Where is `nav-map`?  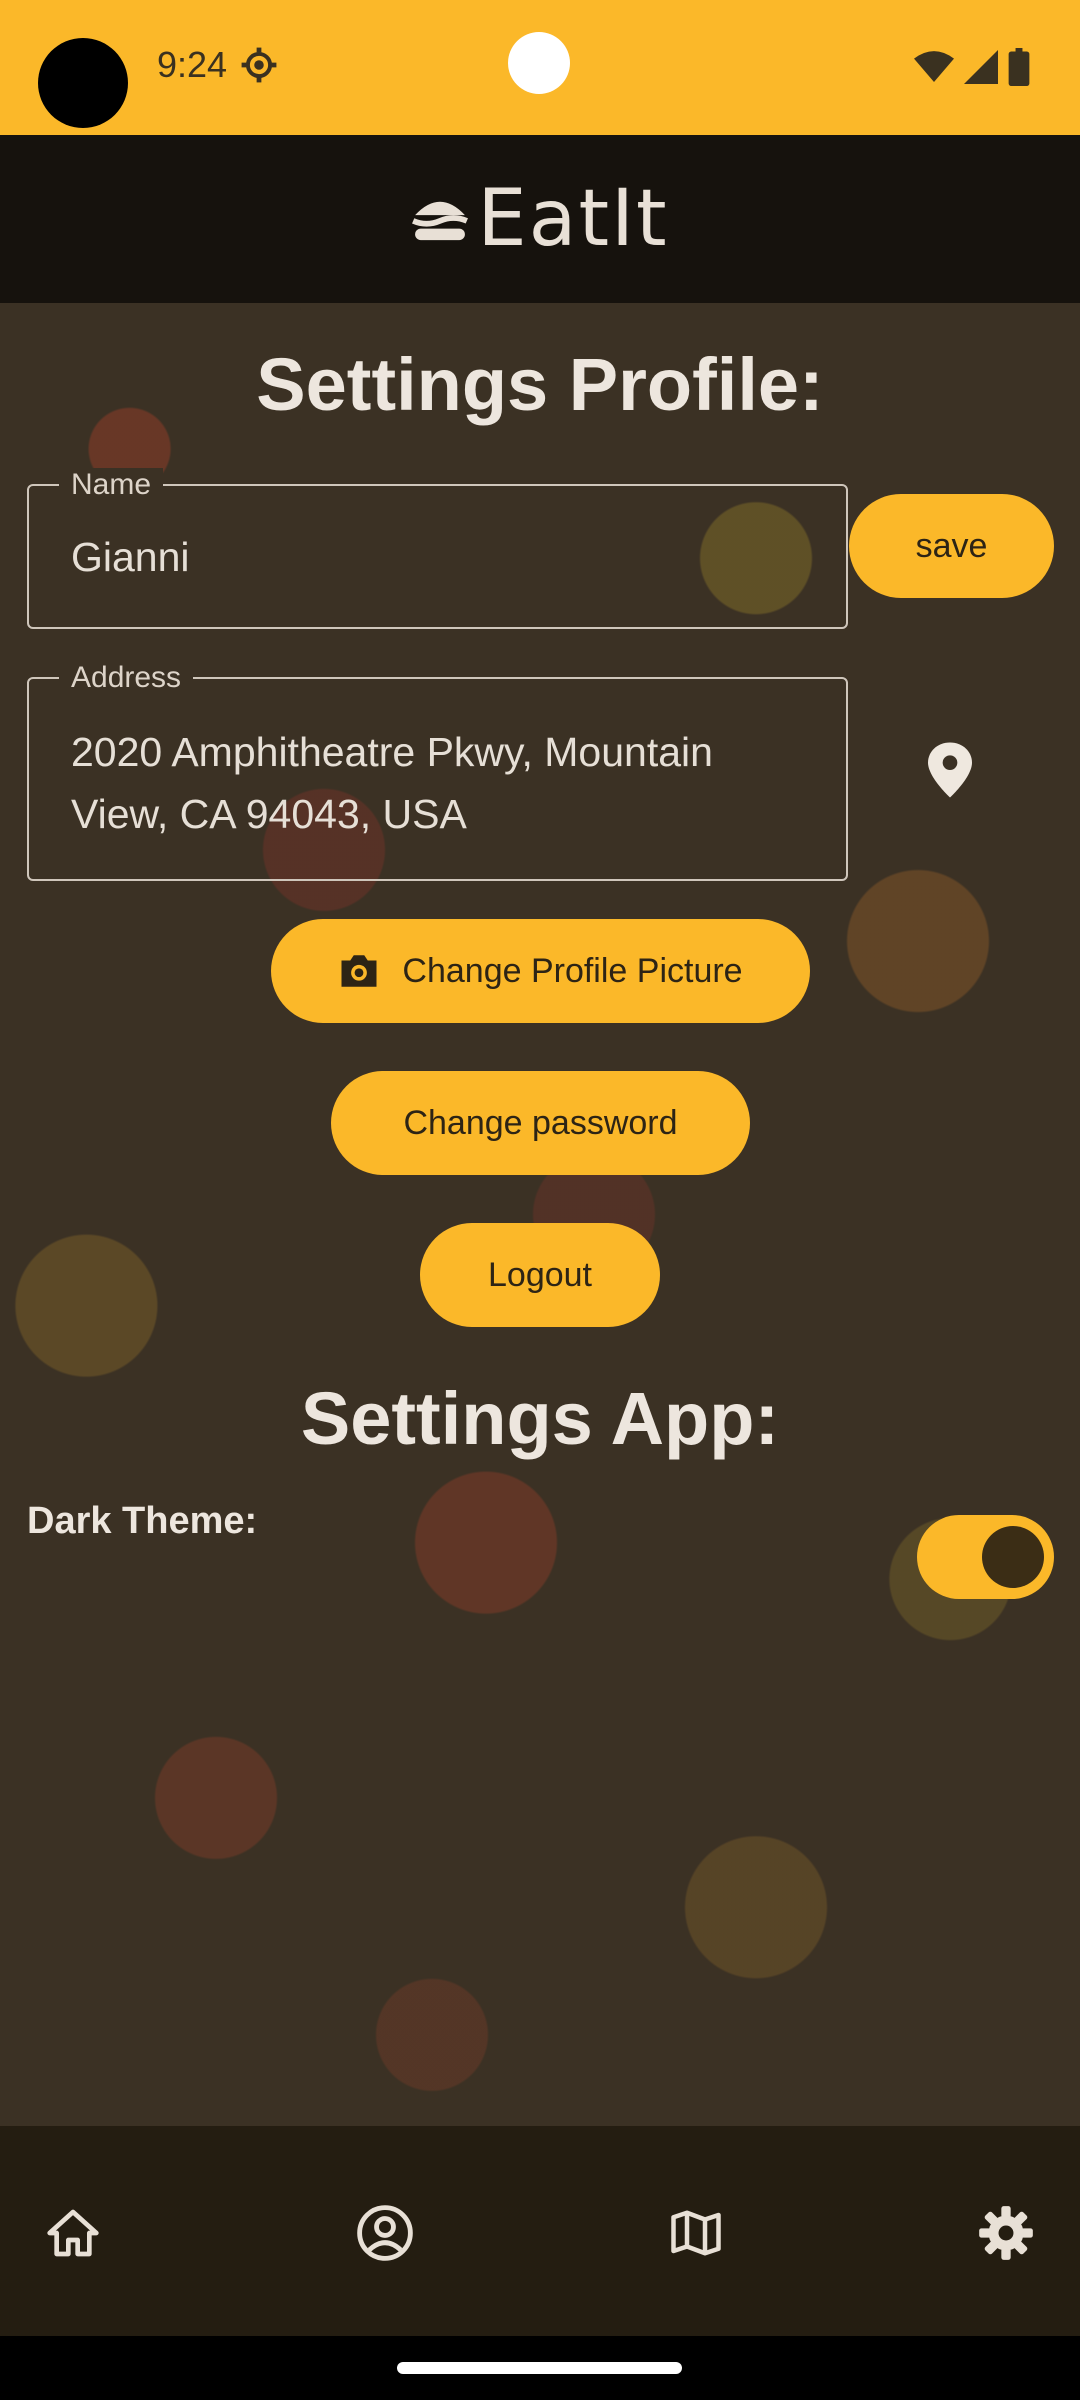 nav-map is located at coordinates (696, 2233).